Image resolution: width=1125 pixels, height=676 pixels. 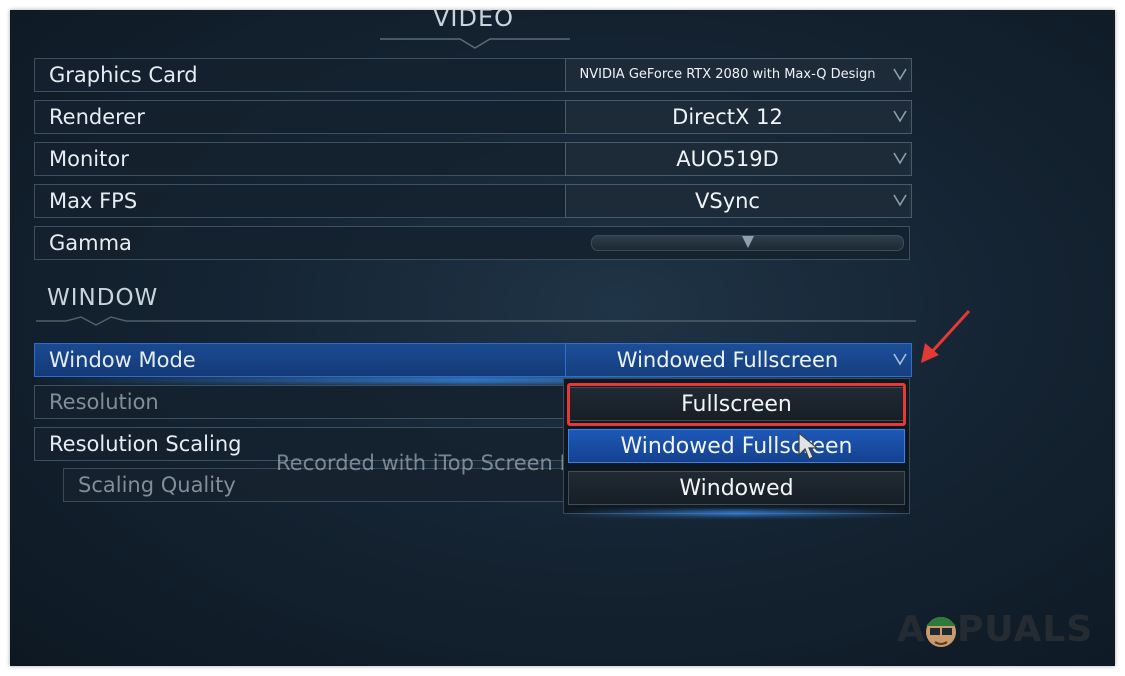 I want to click on window-mode-dropdown: Windowed Fullscreen, so click(x=738, y=360).